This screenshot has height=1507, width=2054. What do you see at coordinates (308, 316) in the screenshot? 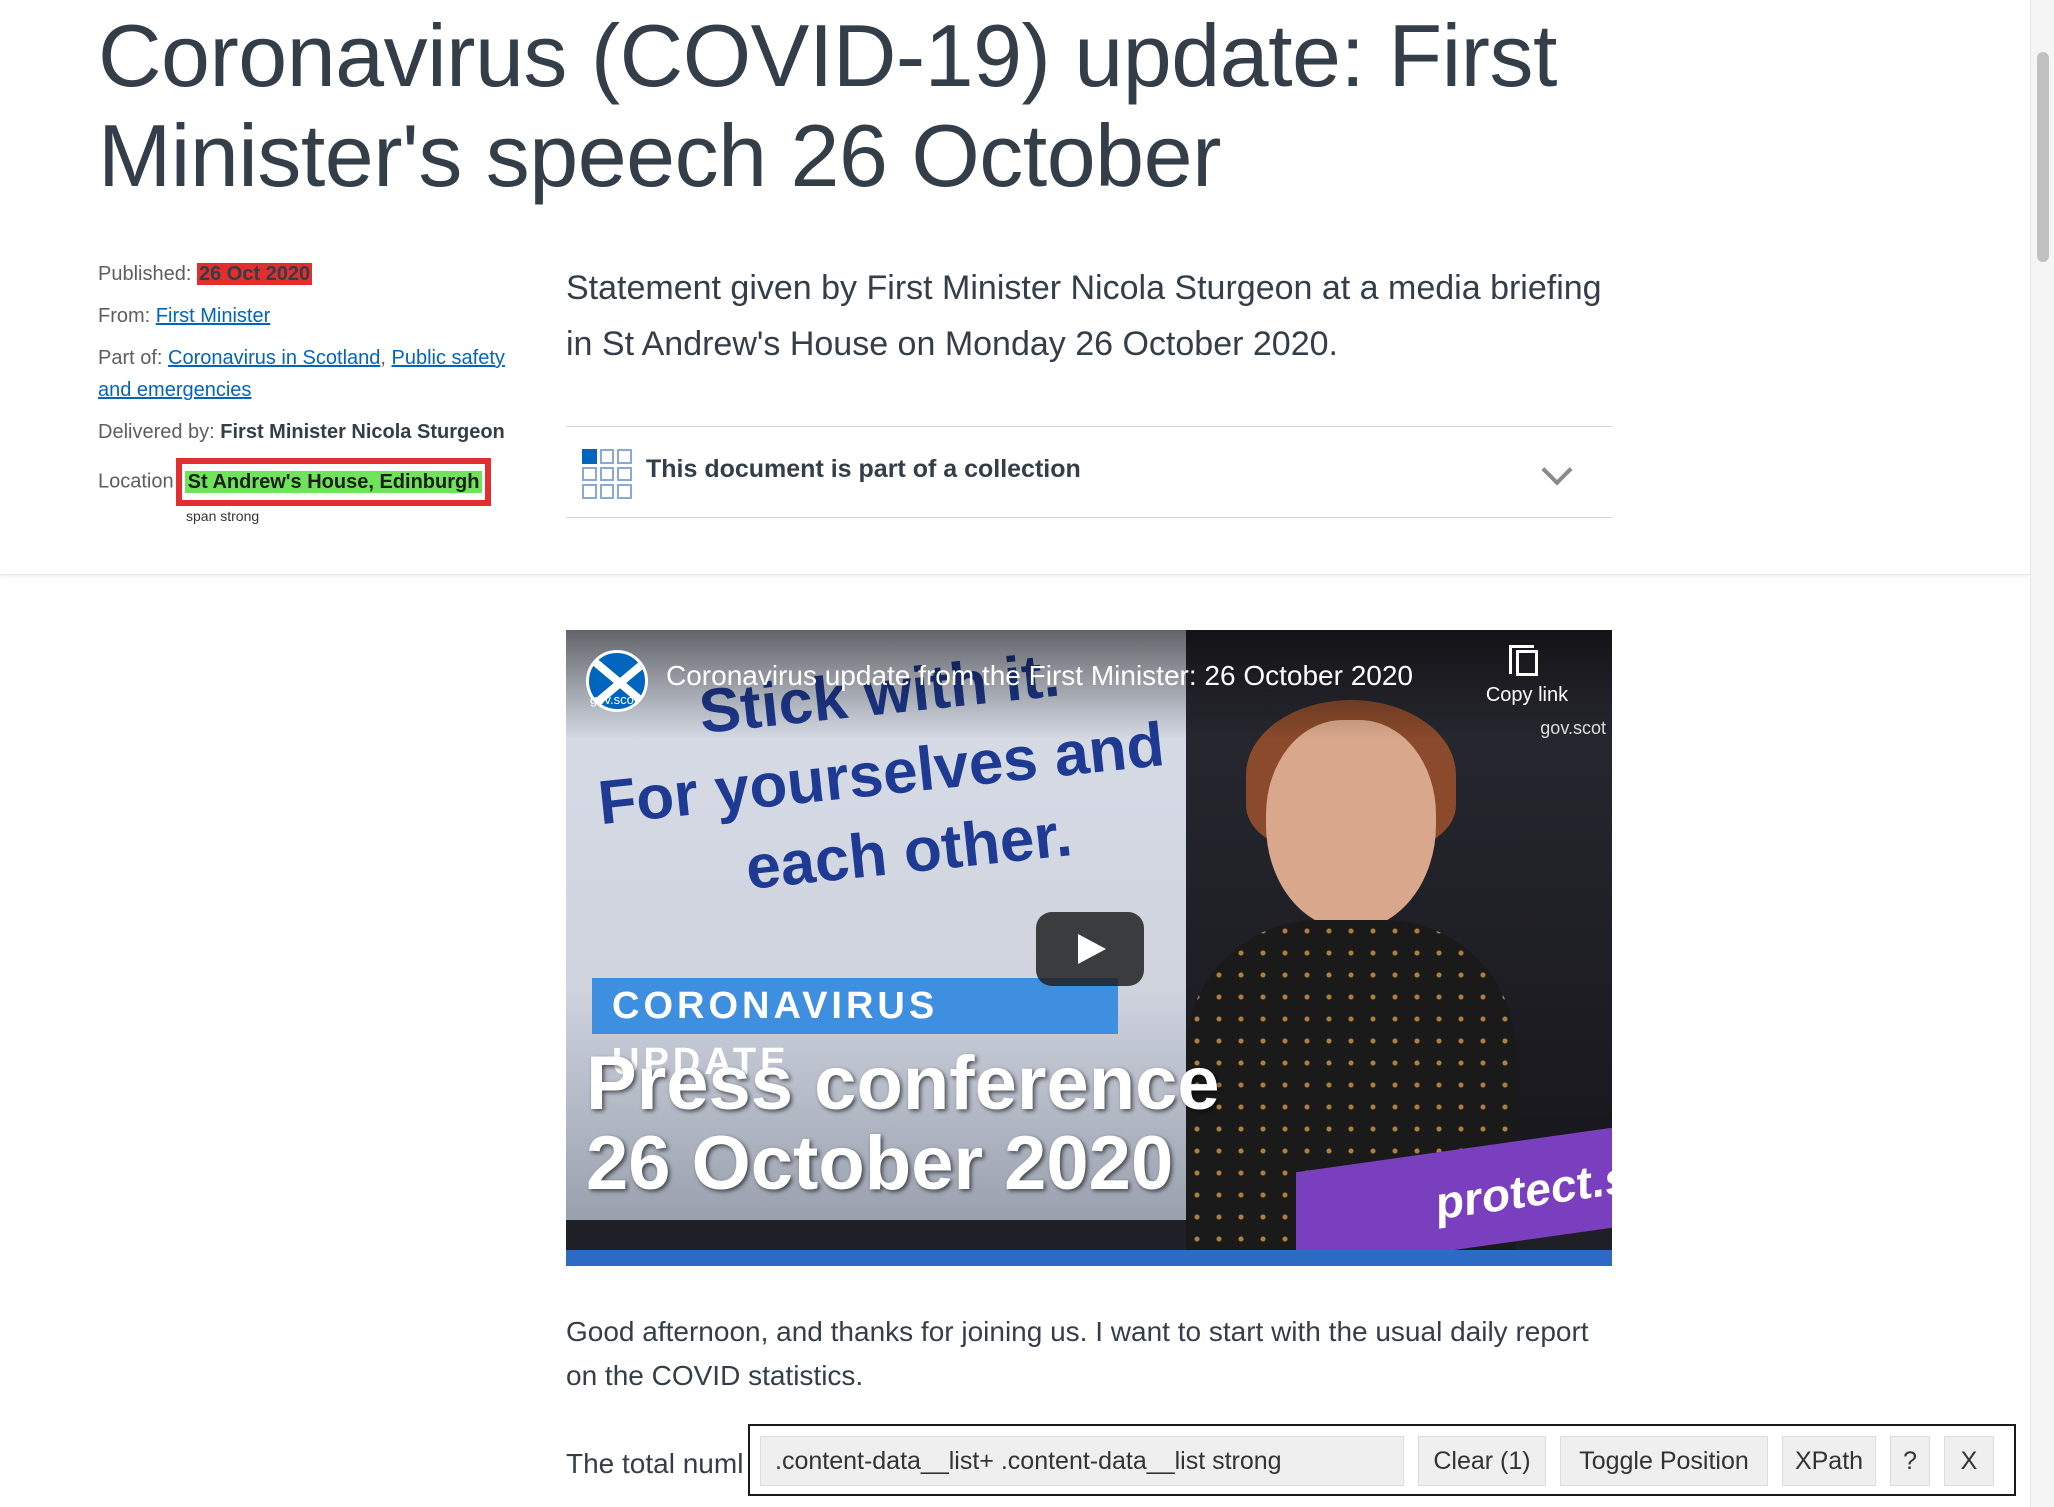
I see `meta-from: From: First Minister` at bounding box center [308, 316].